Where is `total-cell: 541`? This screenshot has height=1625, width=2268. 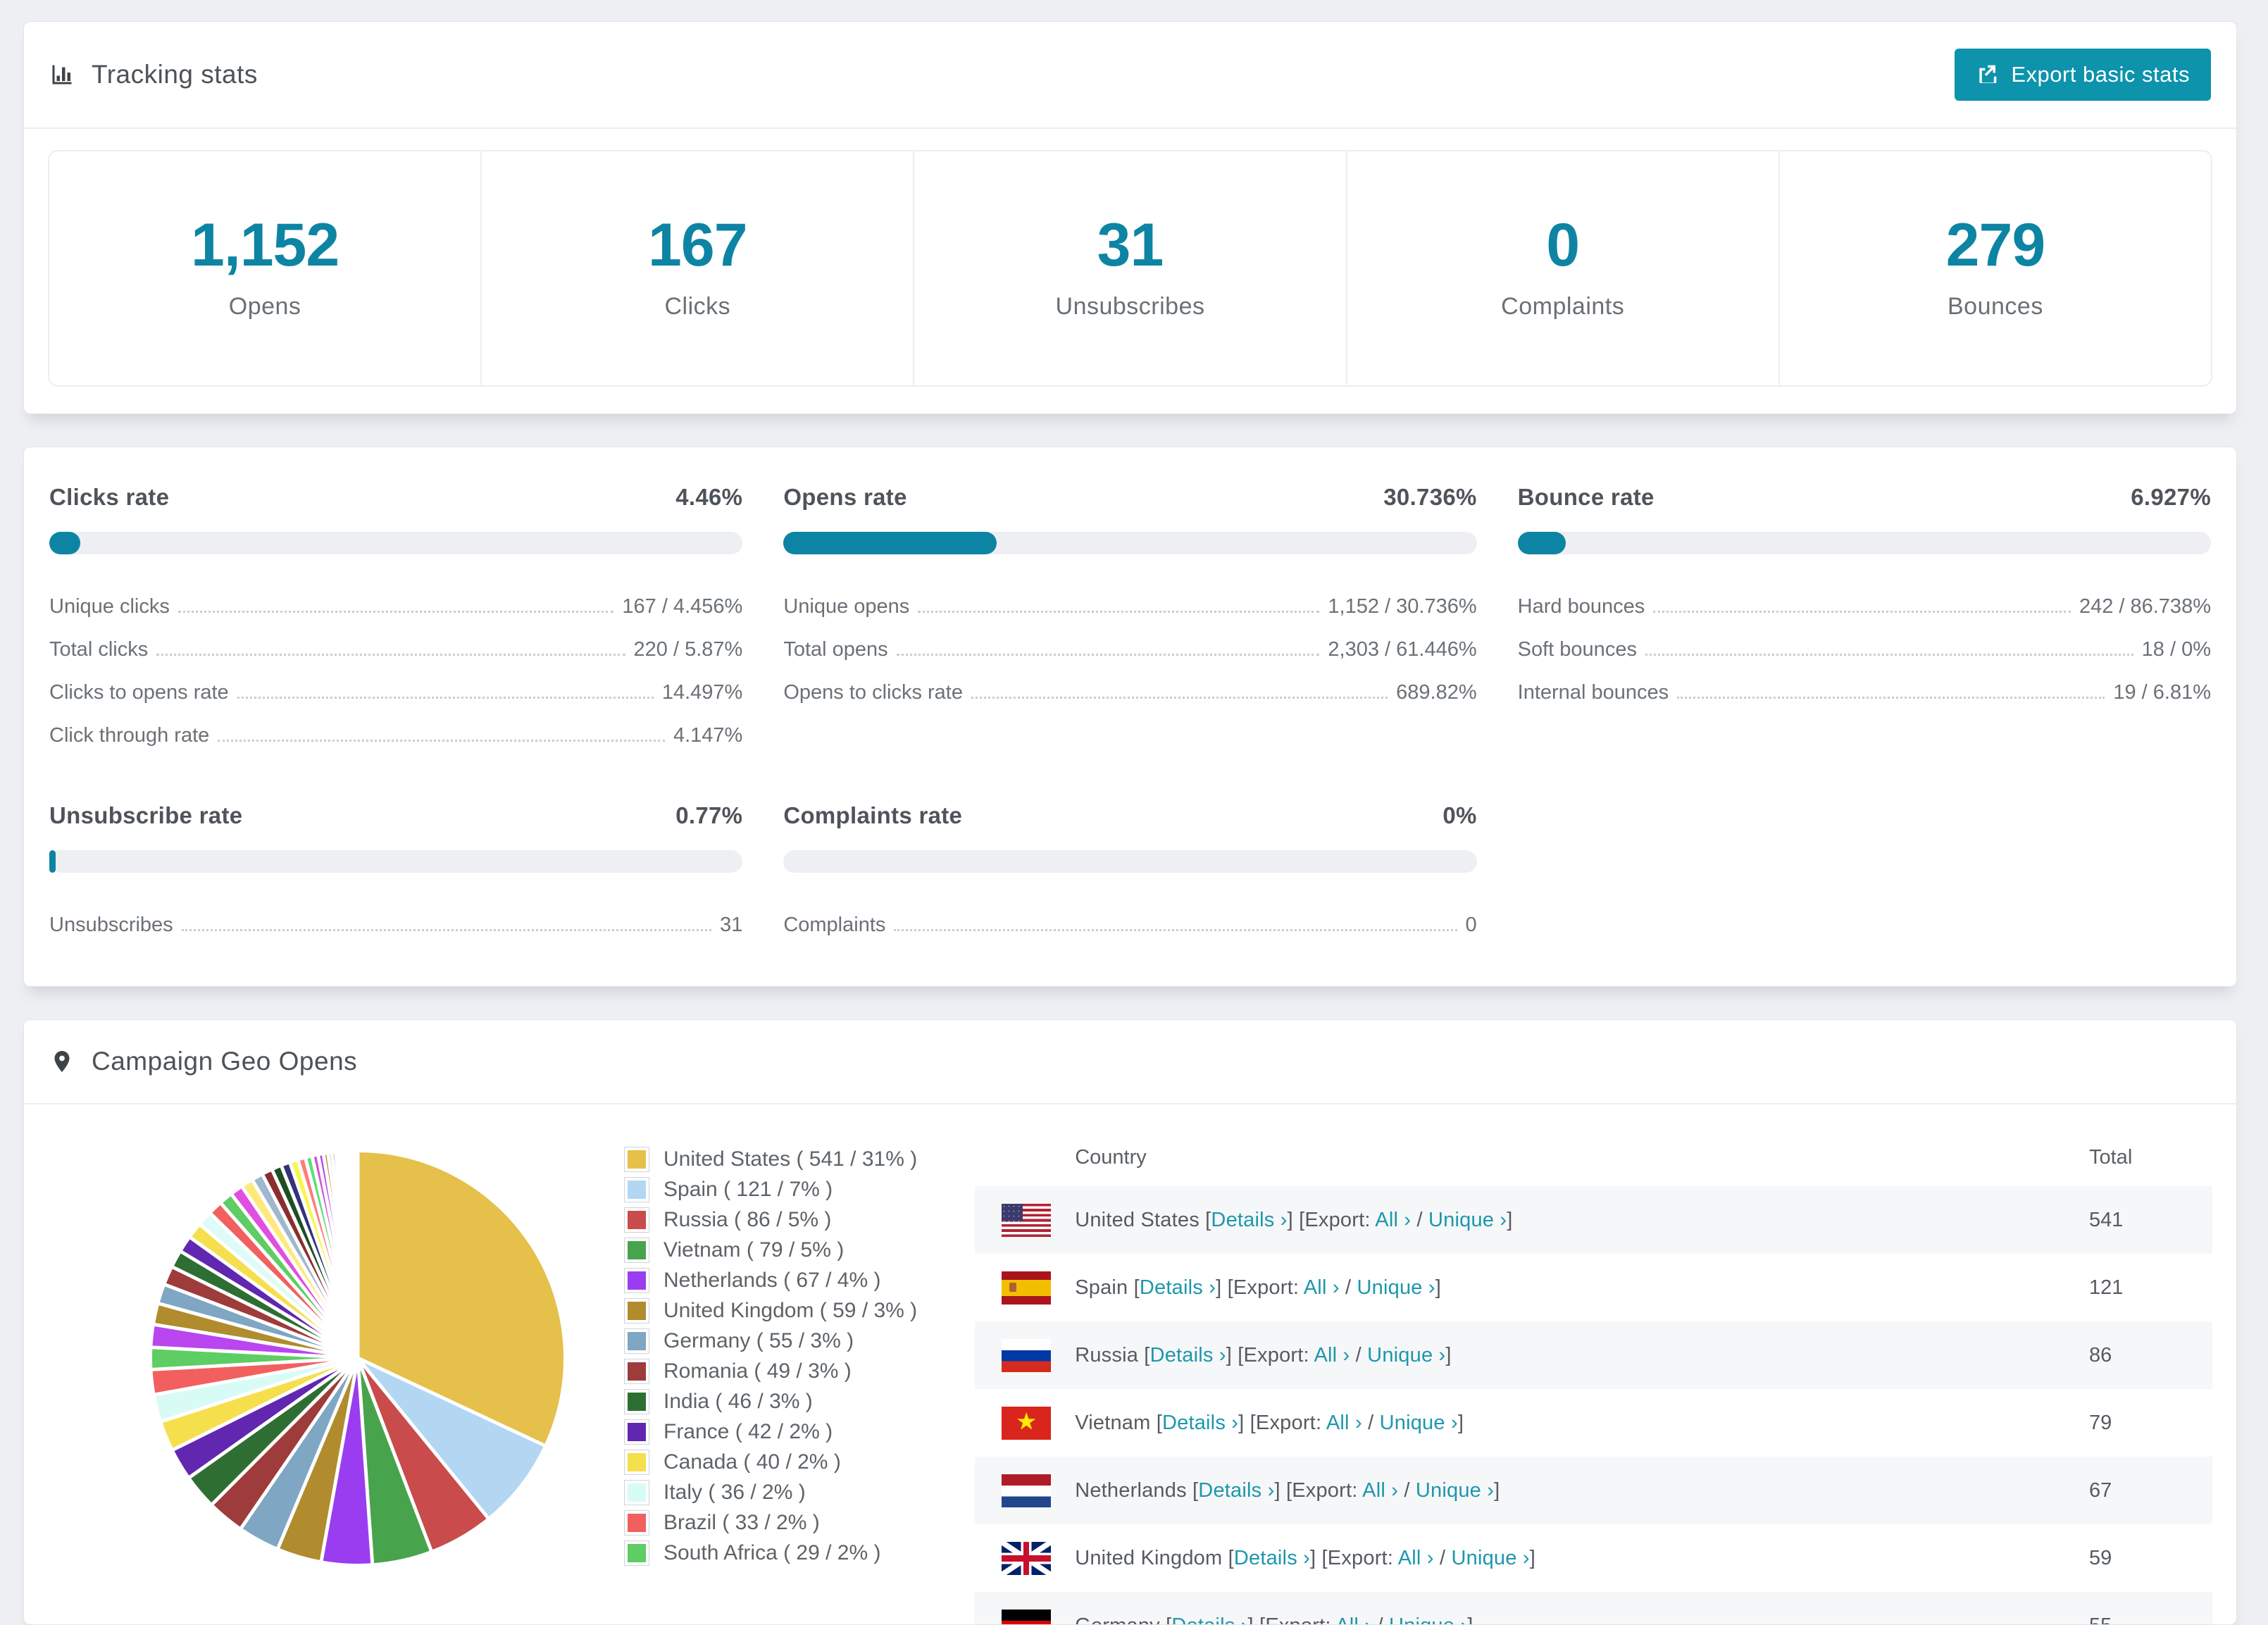 total-cell: 541 is located at coordinates (2137, 1220).